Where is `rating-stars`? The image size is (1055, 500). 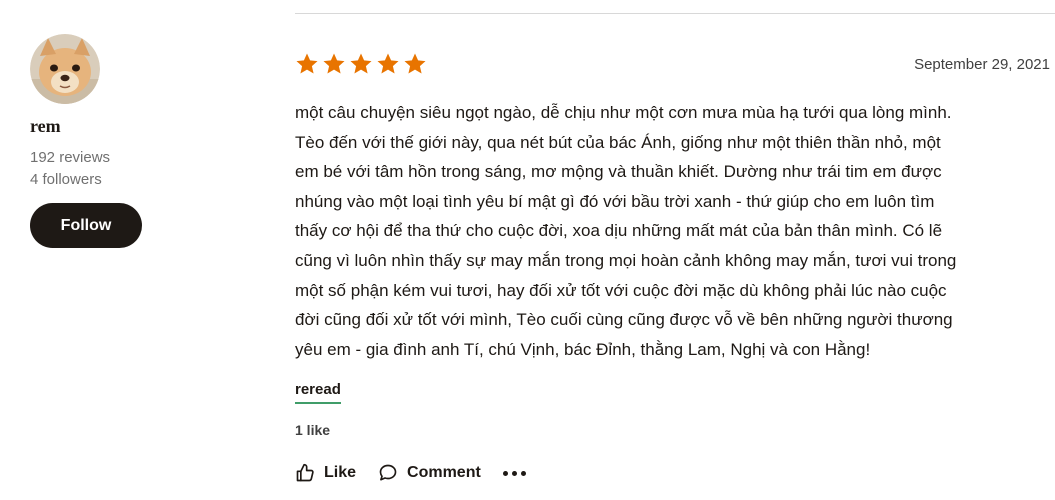
rating-stars is located at coordinates (361, 64).